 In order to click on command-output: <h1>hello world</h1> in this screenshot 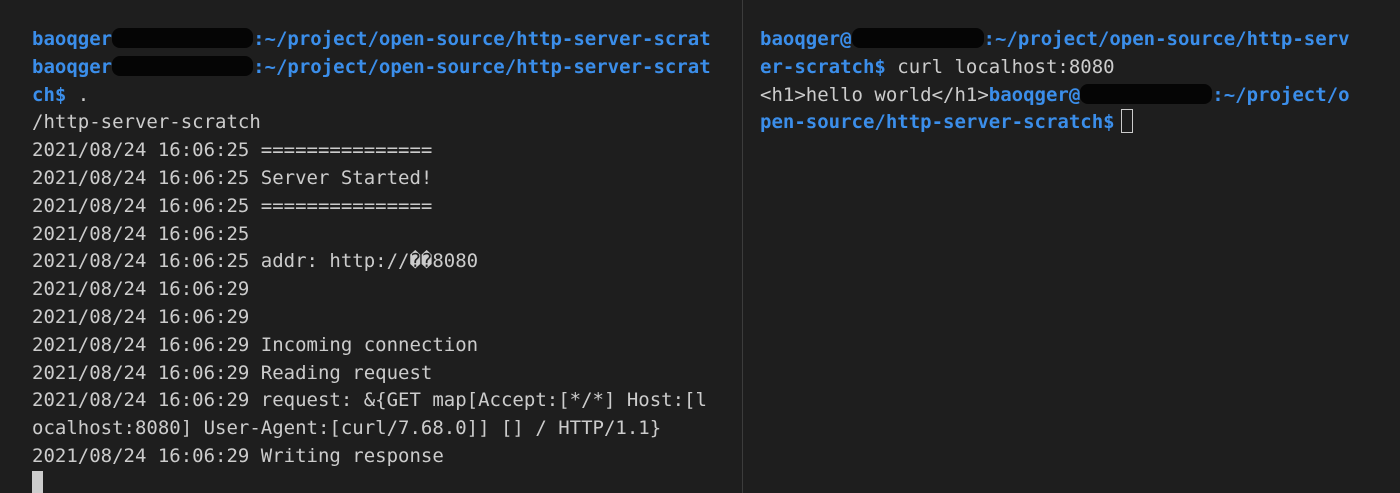, I will do `click(874, 94)`.